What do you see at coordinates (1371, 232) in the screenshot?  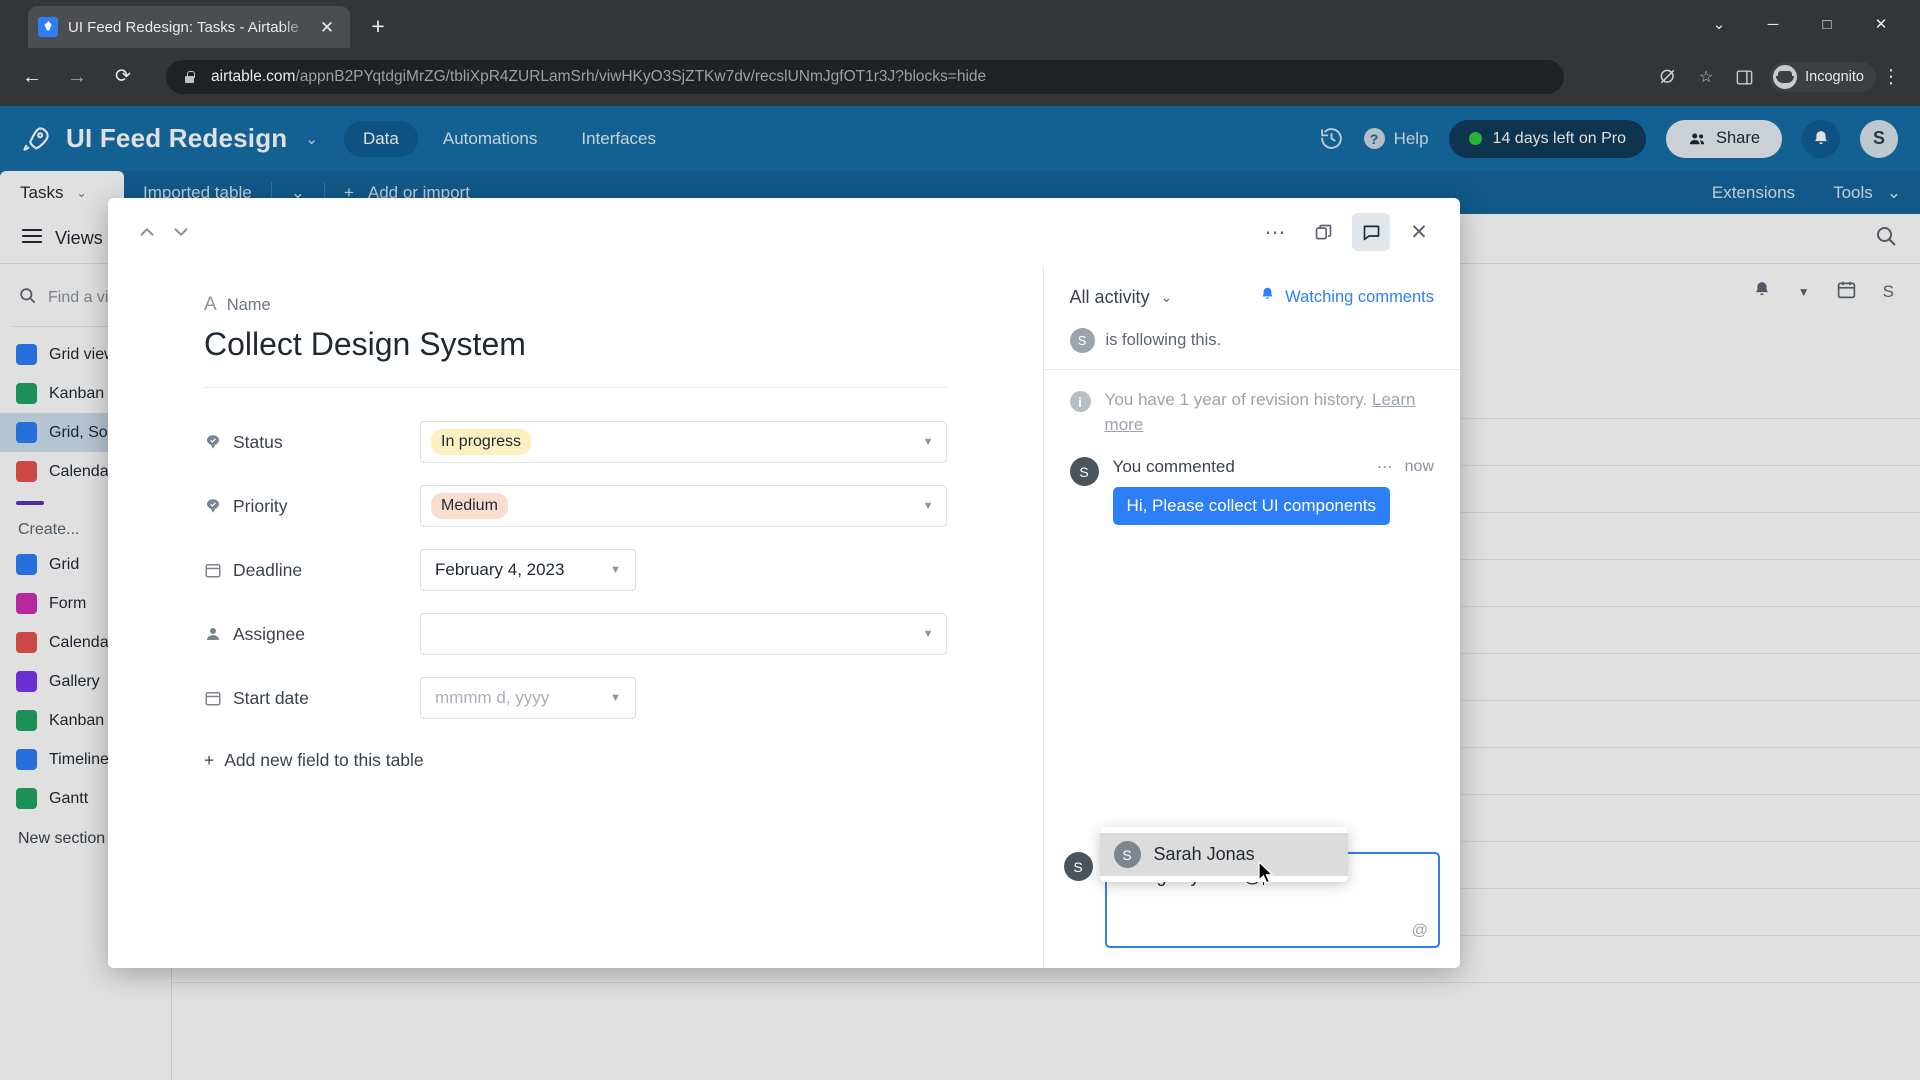 I see `comment-icon` at bounding box center [1371, 232].